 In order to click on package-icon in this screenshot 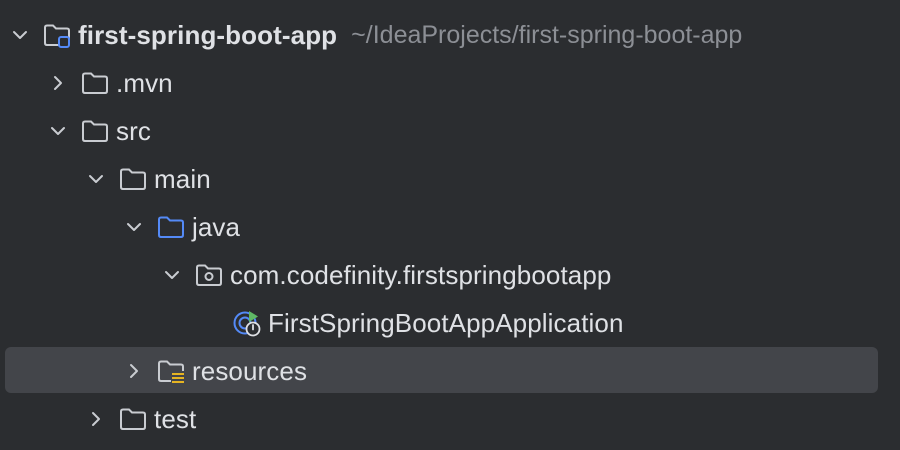, I will do `click(209, 275)`.